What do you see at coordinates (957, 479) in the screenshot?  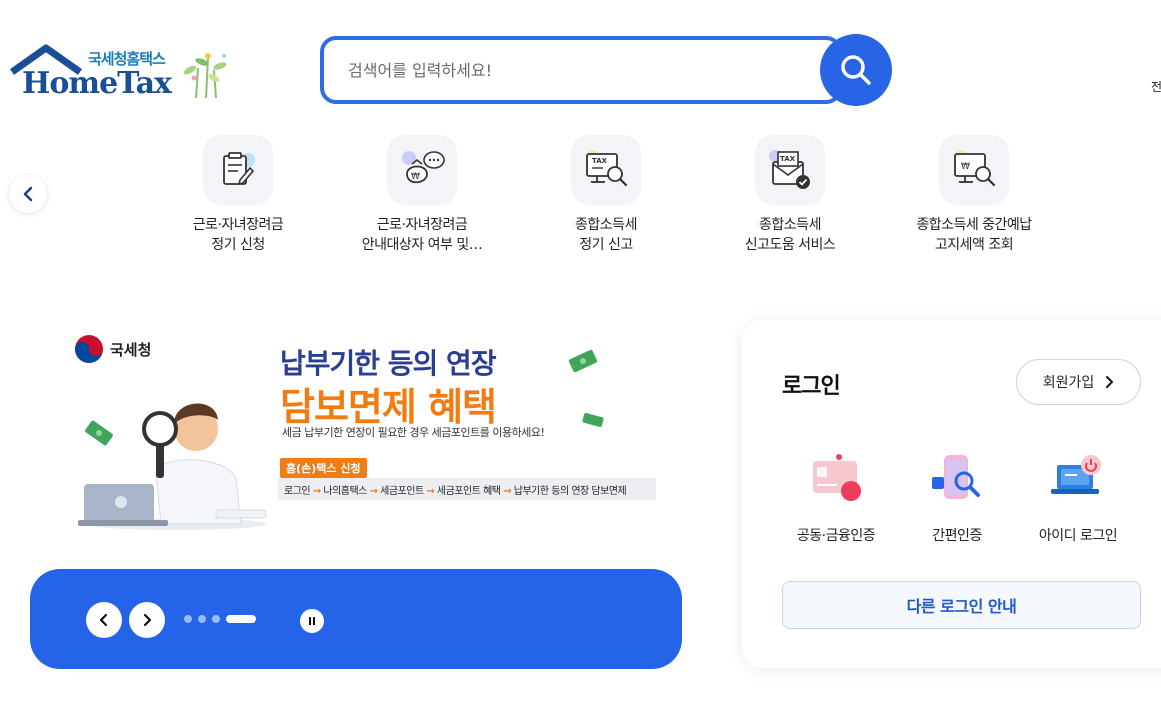 I see `simple-auth-phone-icon` at bounding box center [957, 479].